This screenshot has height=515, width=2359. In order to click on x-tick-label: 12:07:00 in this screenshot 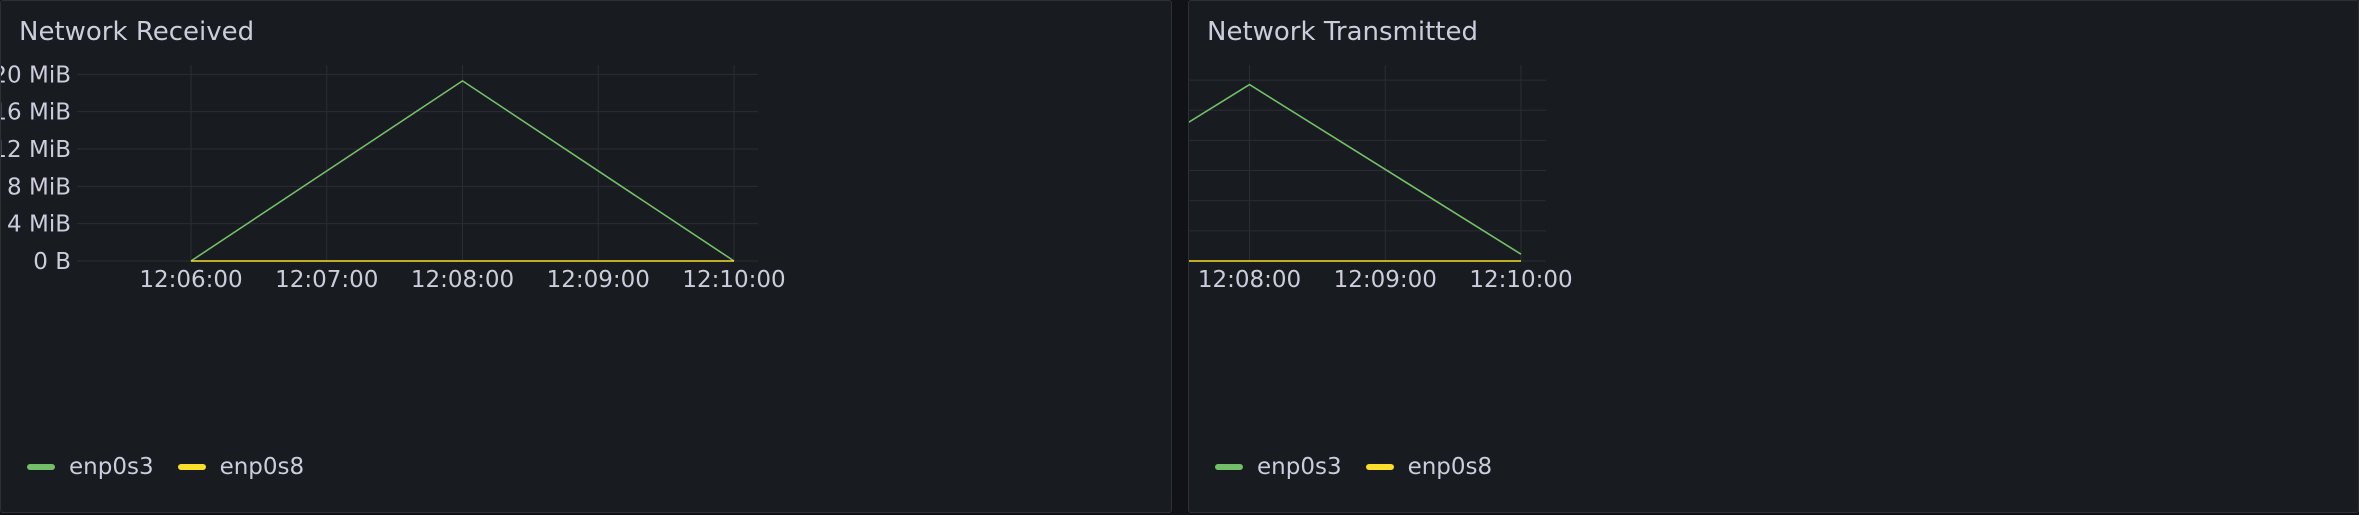, I will do `click(326, 280)`.